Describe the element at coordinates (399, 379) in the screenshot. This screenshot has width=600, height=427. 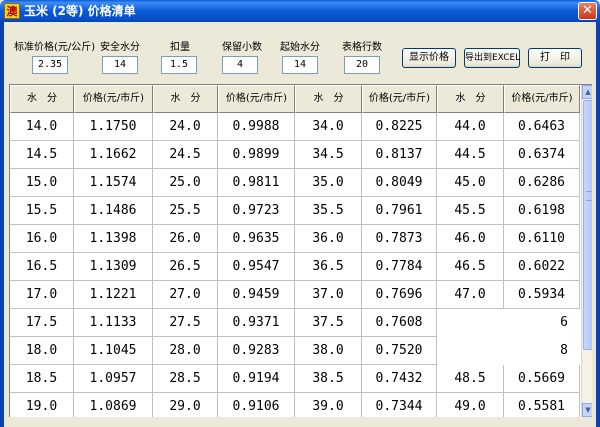
I see `price-cell: 0.7432` at that location.